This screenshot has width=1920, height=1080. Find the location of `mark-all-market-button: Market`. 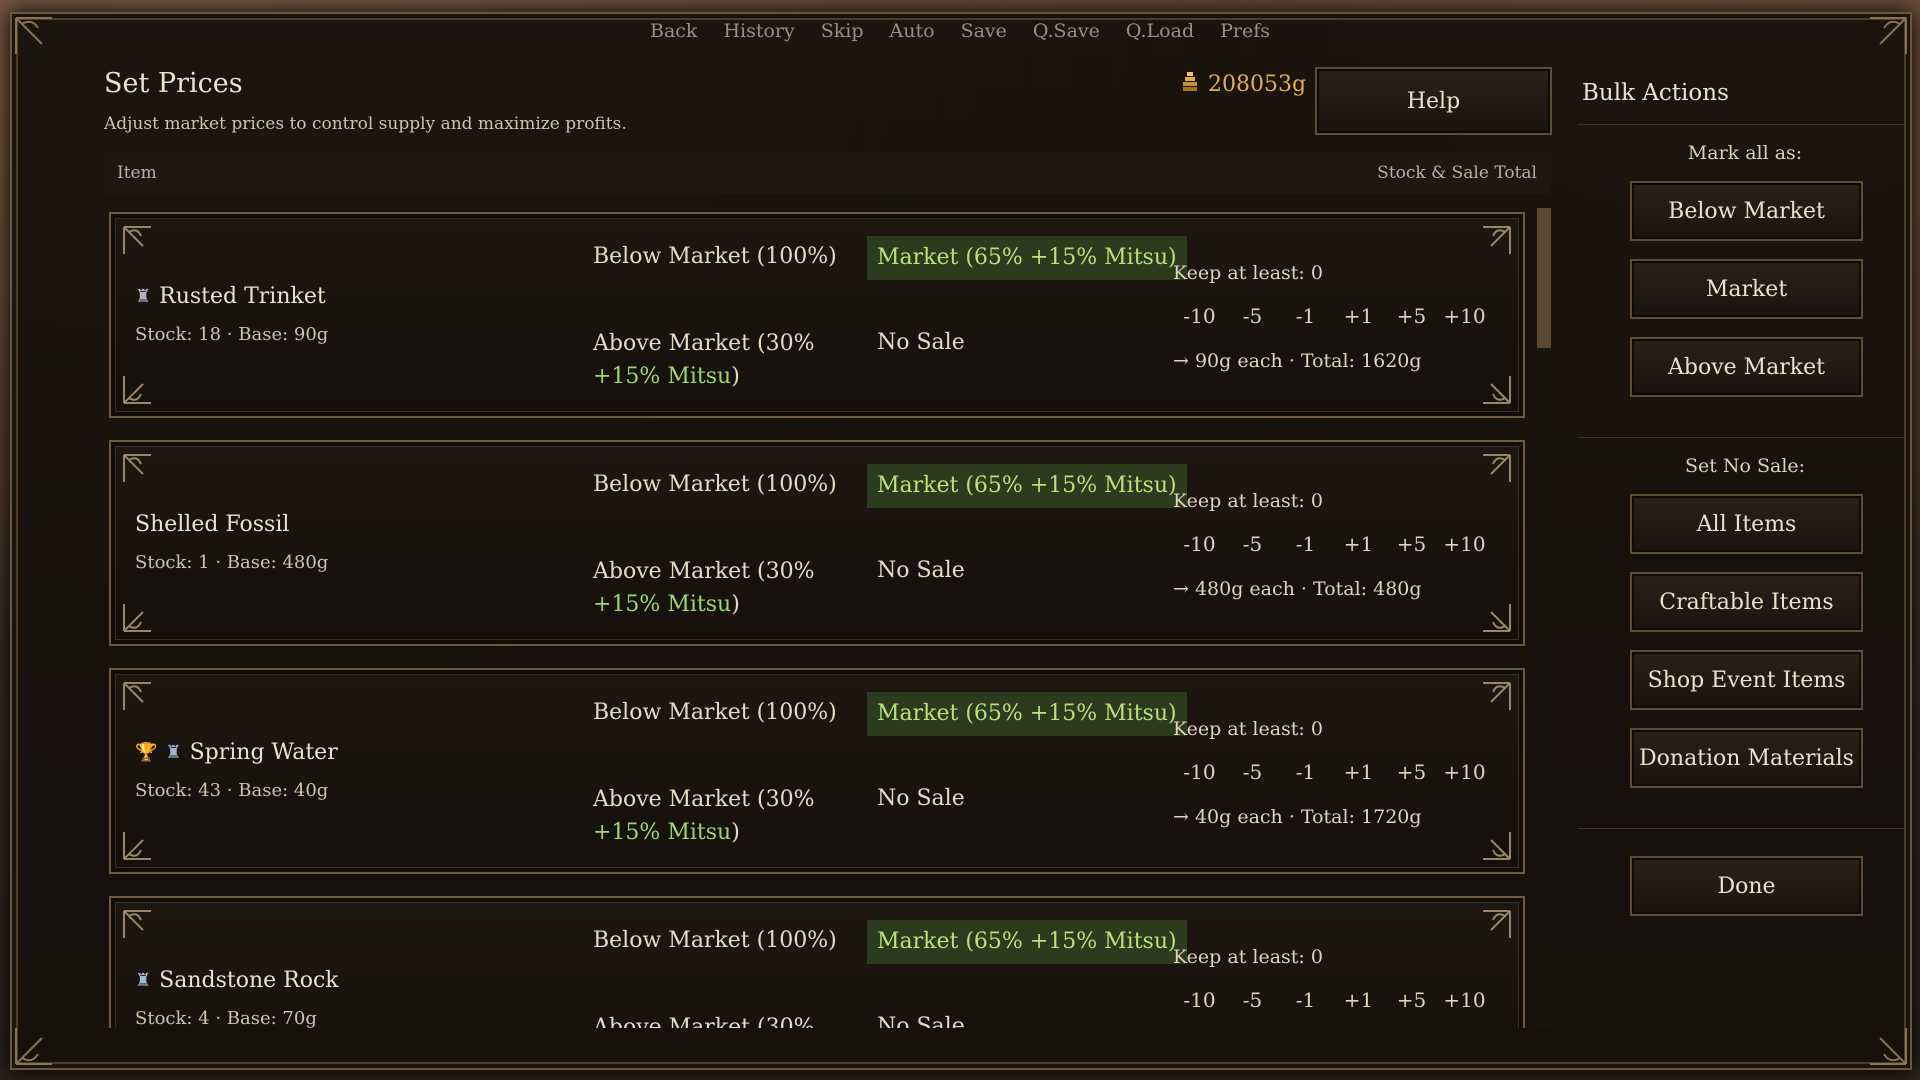

mark-all-market-button: Market is located at coordinates (1746, 289).